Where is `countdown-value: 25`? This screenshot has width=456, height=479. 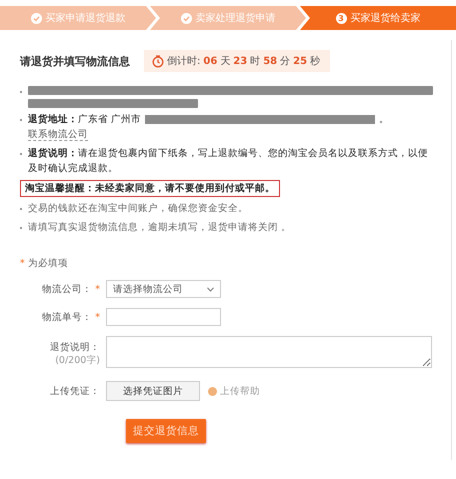 countdown-value: 25 is located at coordinates (300, 61).